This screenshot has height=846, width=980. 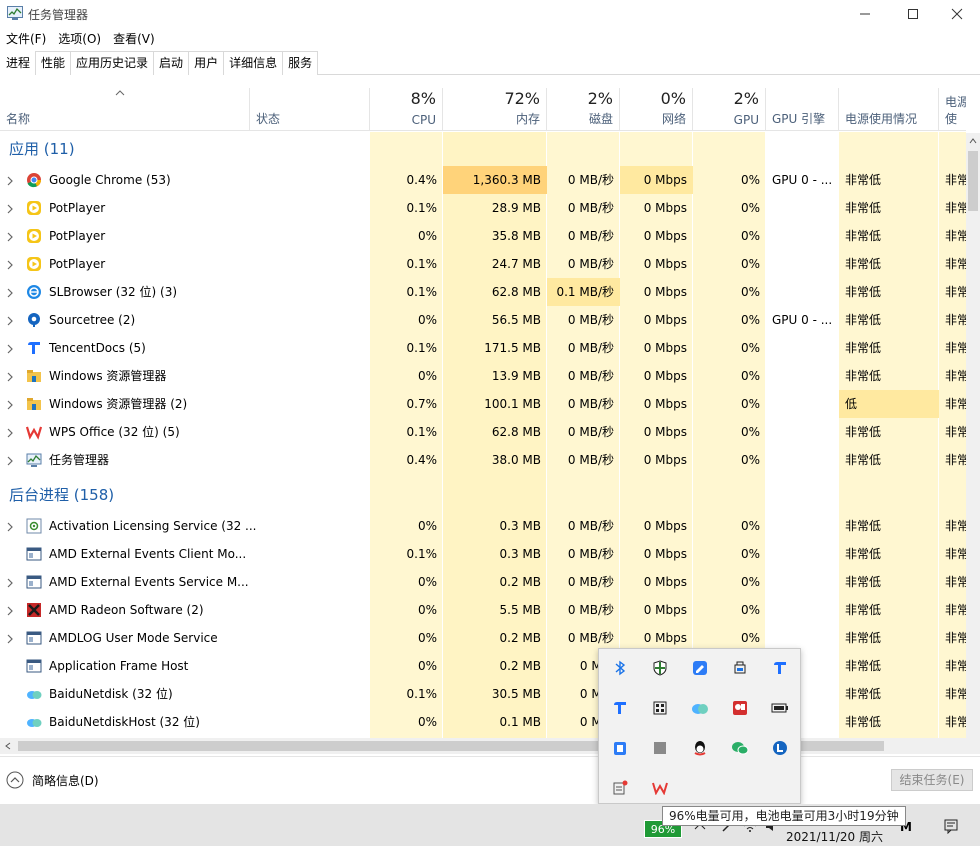 What do you see at coordinates (516, 264) in the screenshot?
I see `cell-mem: 24.7 MB` at bounding box center [516, 264].